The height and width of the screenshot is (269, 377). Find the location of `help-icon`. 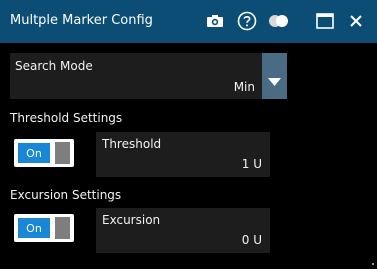

help-icon is located at coordinates (247, 21).